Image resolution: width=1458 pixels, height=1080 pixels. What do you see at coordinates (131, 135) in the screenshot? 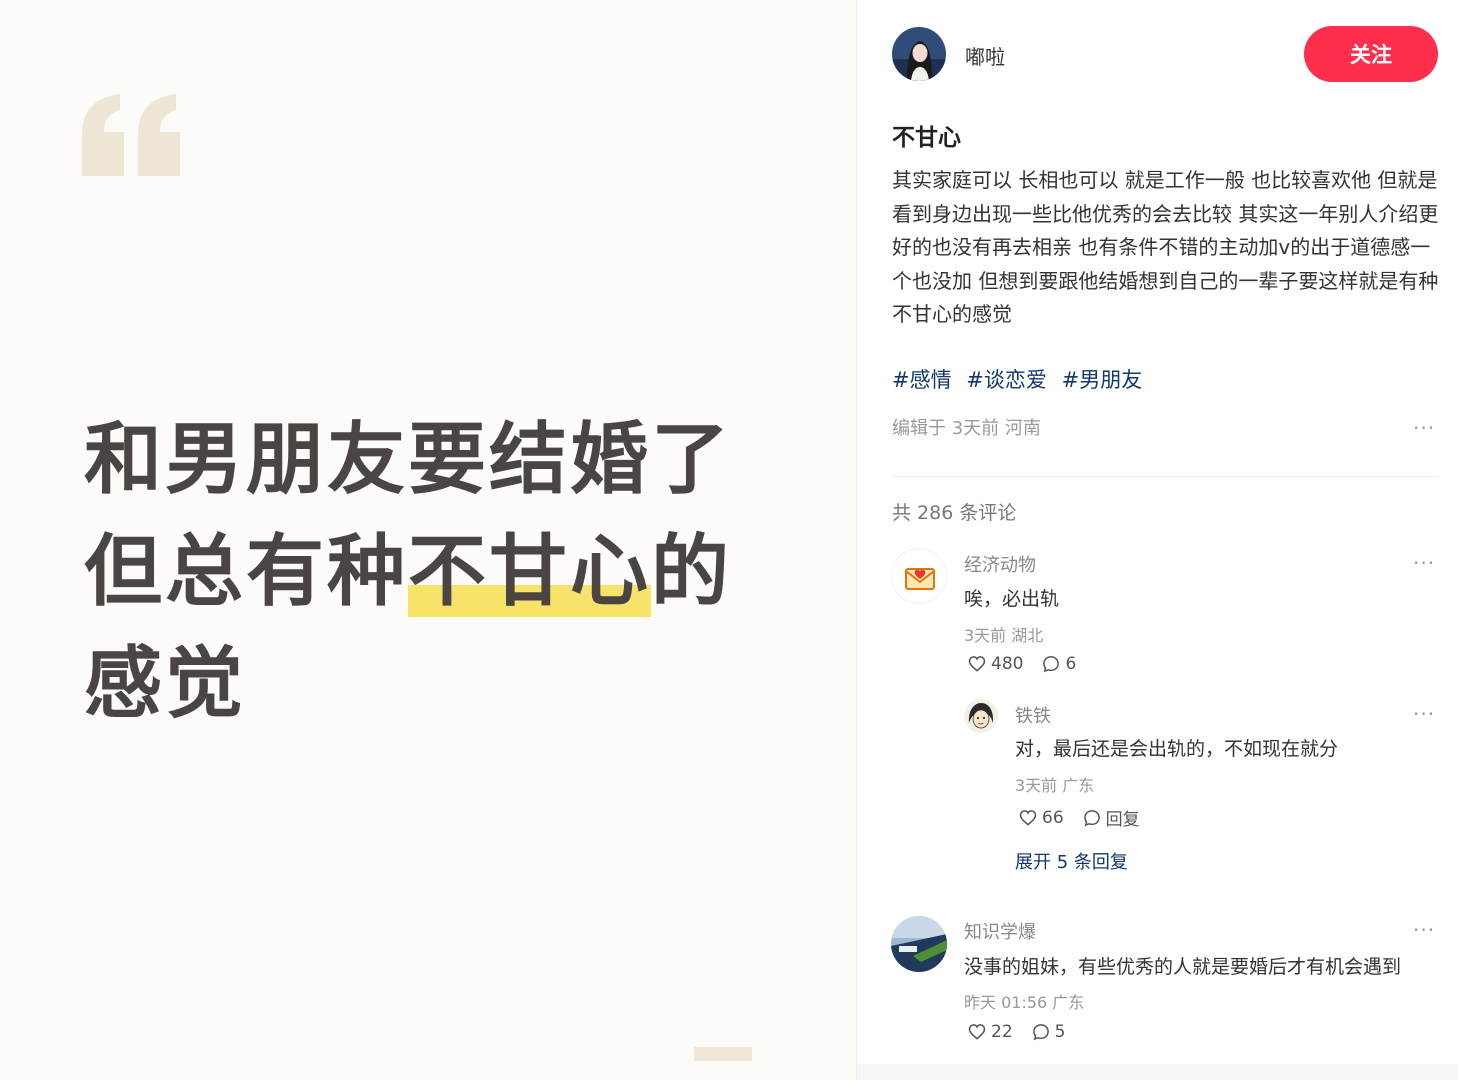
I see `quote-icon` at bounding box center [131, 135].